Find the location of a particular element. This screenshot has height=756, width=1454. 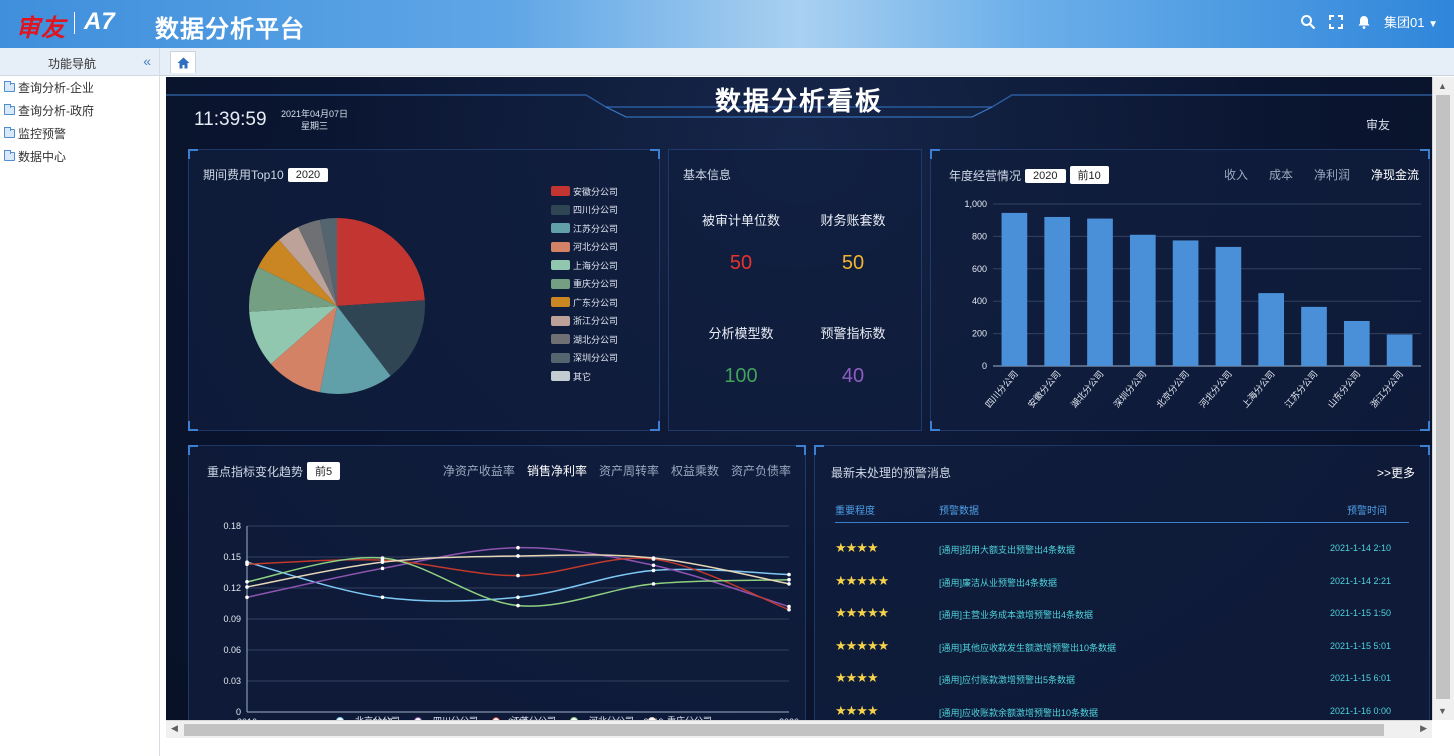

sidebar-item-query-enterprise: 查询分析-企业 is located at coordinates (79, 87).